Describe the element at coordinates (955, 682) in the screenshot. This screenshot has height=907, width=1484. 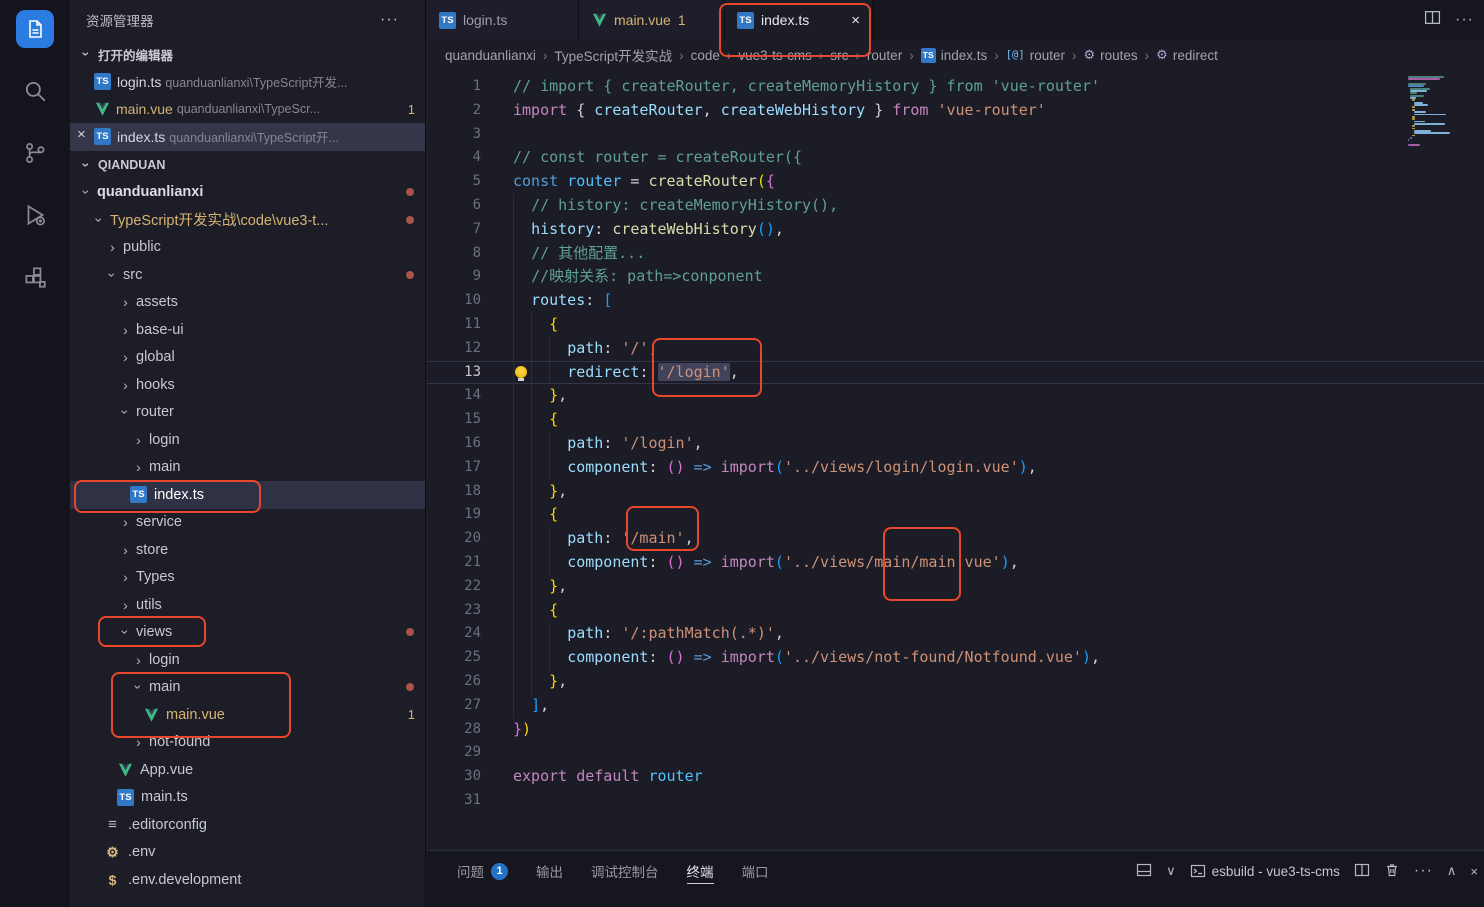
I see `code-line: 26 },` at that location.